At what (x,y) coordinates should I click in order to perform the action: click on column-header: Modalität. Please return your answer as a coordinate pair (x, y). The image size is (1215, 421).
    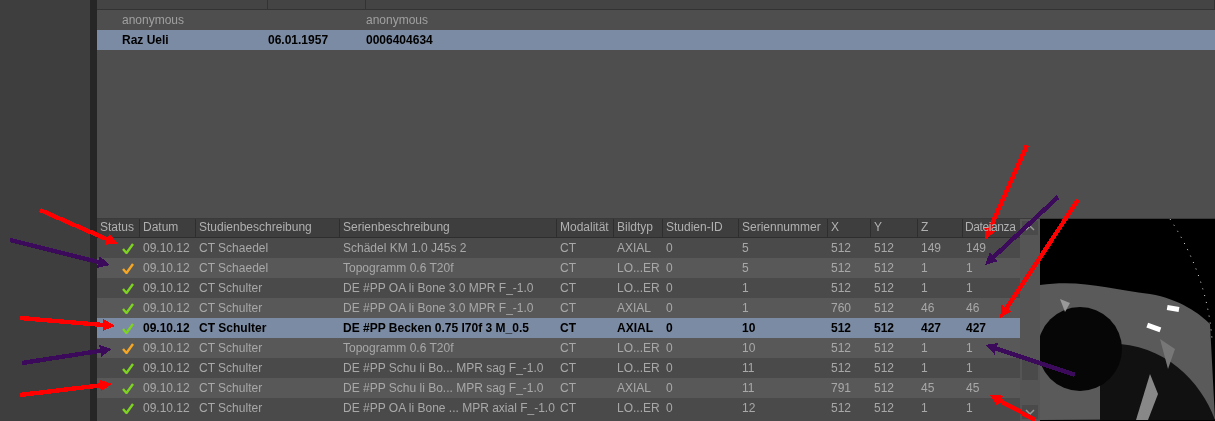
    Looking at the image, I should click on (584, 227).